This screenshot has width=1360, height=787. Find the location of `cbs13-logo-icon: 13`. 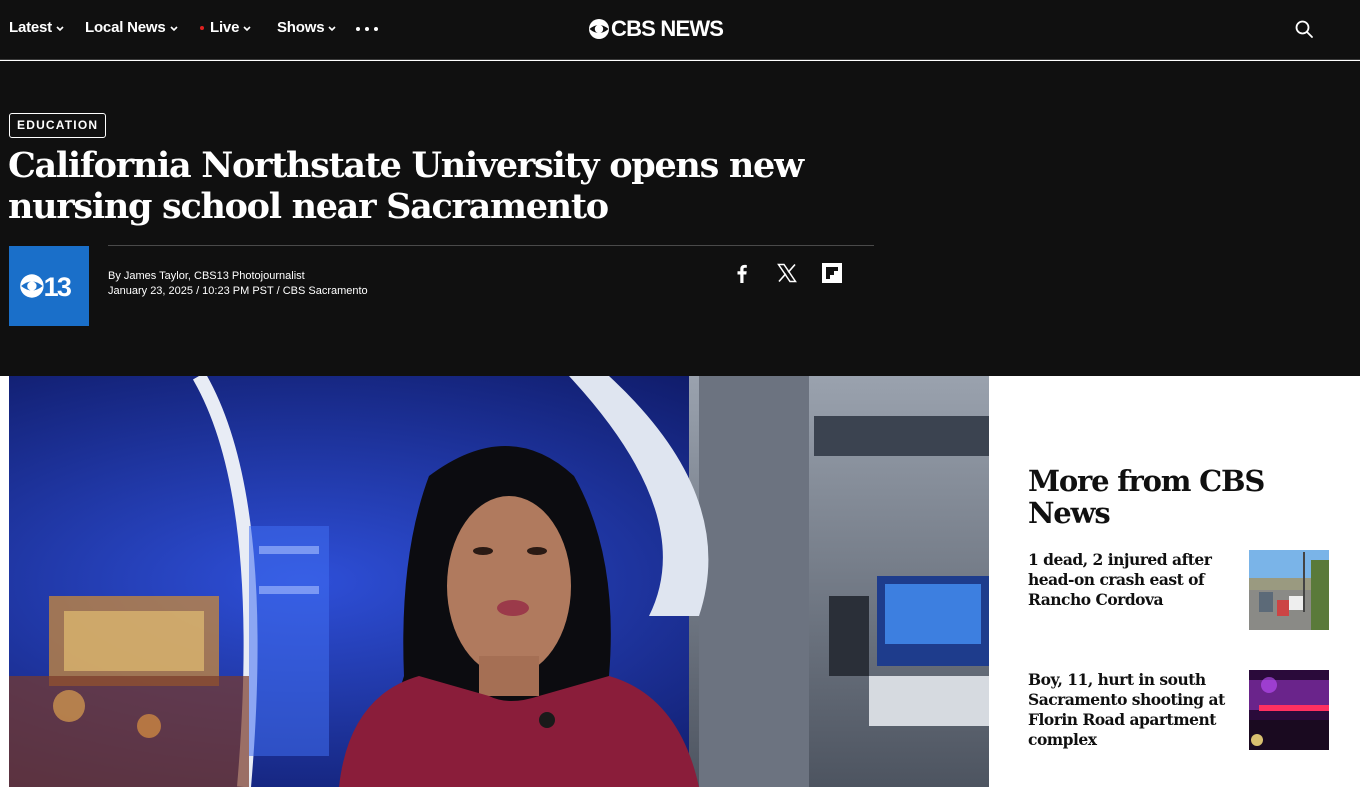

cbs13-logo-icon: 13 is located at coordinates (47, 287).